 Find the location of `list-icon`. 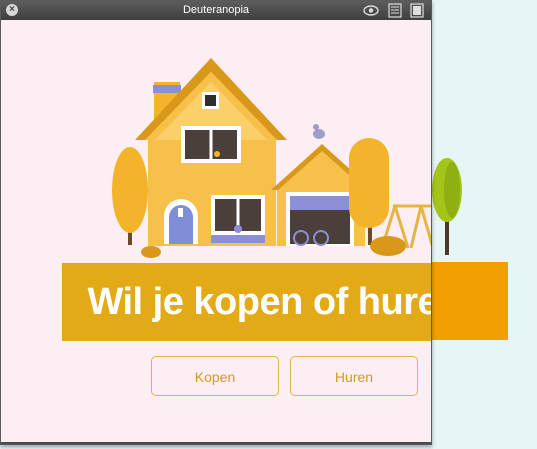

list-icon is located at coordinates (395, 10).